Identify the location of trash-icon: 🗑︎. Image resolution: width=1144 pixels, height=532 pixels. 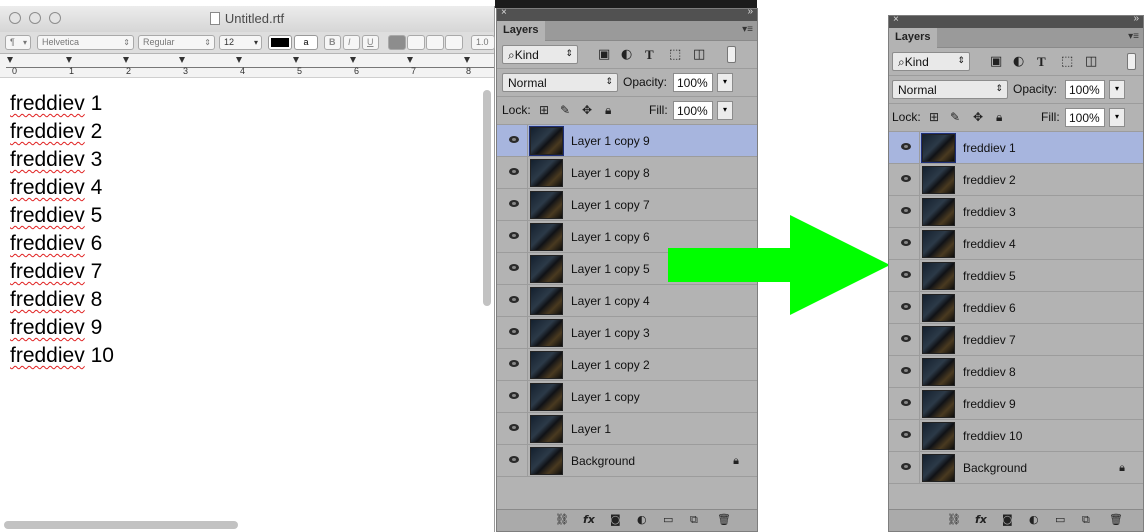
(1116, 519).